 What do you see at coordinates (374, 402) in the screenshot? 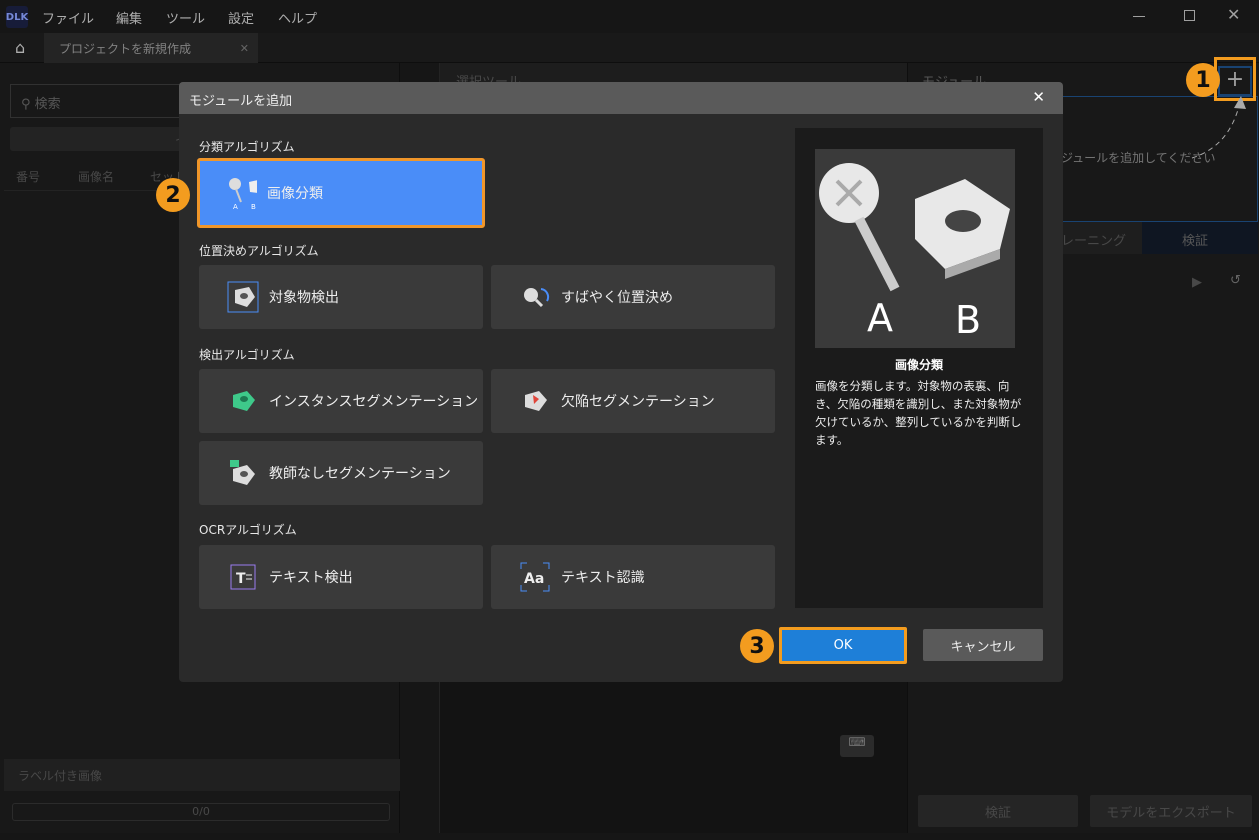
I see `card-label: インスタンスセグメンテーション` at bounding box center [374, 402].